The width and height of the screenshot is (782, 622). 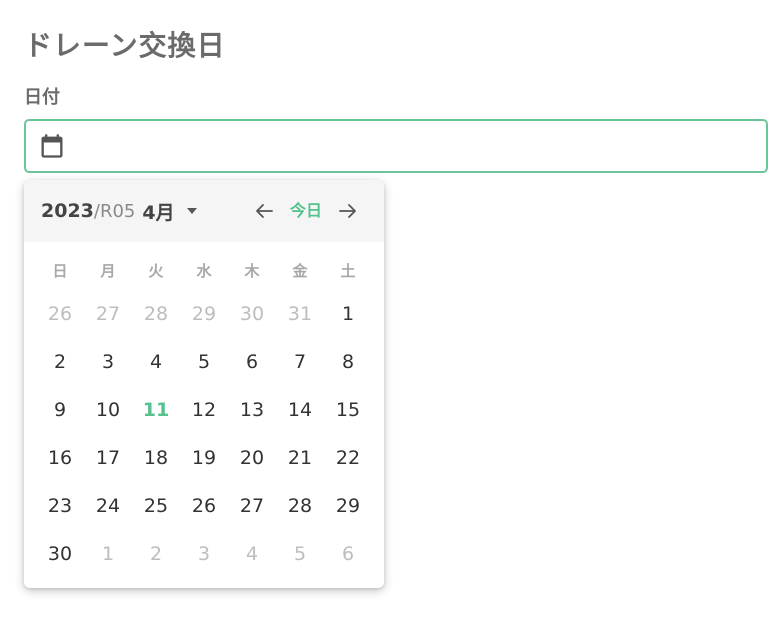 What do you see at coordinates (300, 362) in the screenshot?
I see `day-cell: 7` at bounding box center [300, 362].